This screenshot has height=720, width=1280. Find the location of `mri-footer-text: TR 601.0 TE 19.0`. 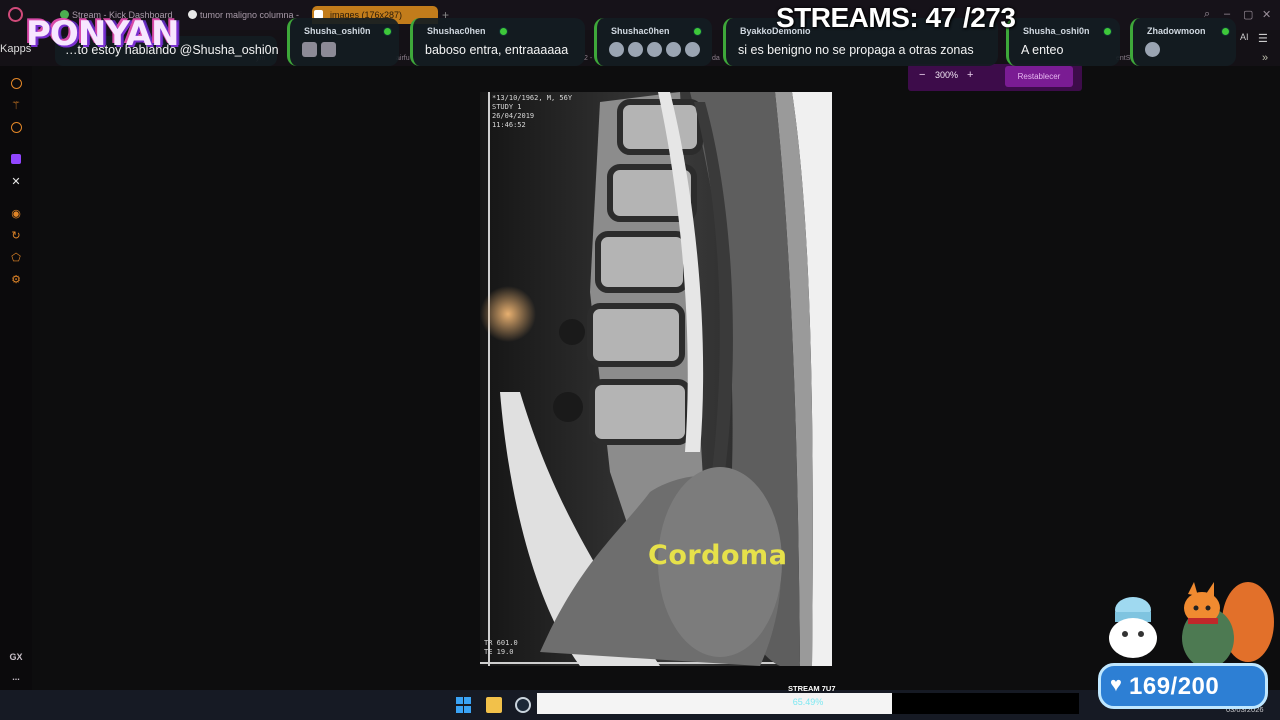

mri-footer-text: TR 601.0 TE 19.0 is located at coordinates (501, 647).